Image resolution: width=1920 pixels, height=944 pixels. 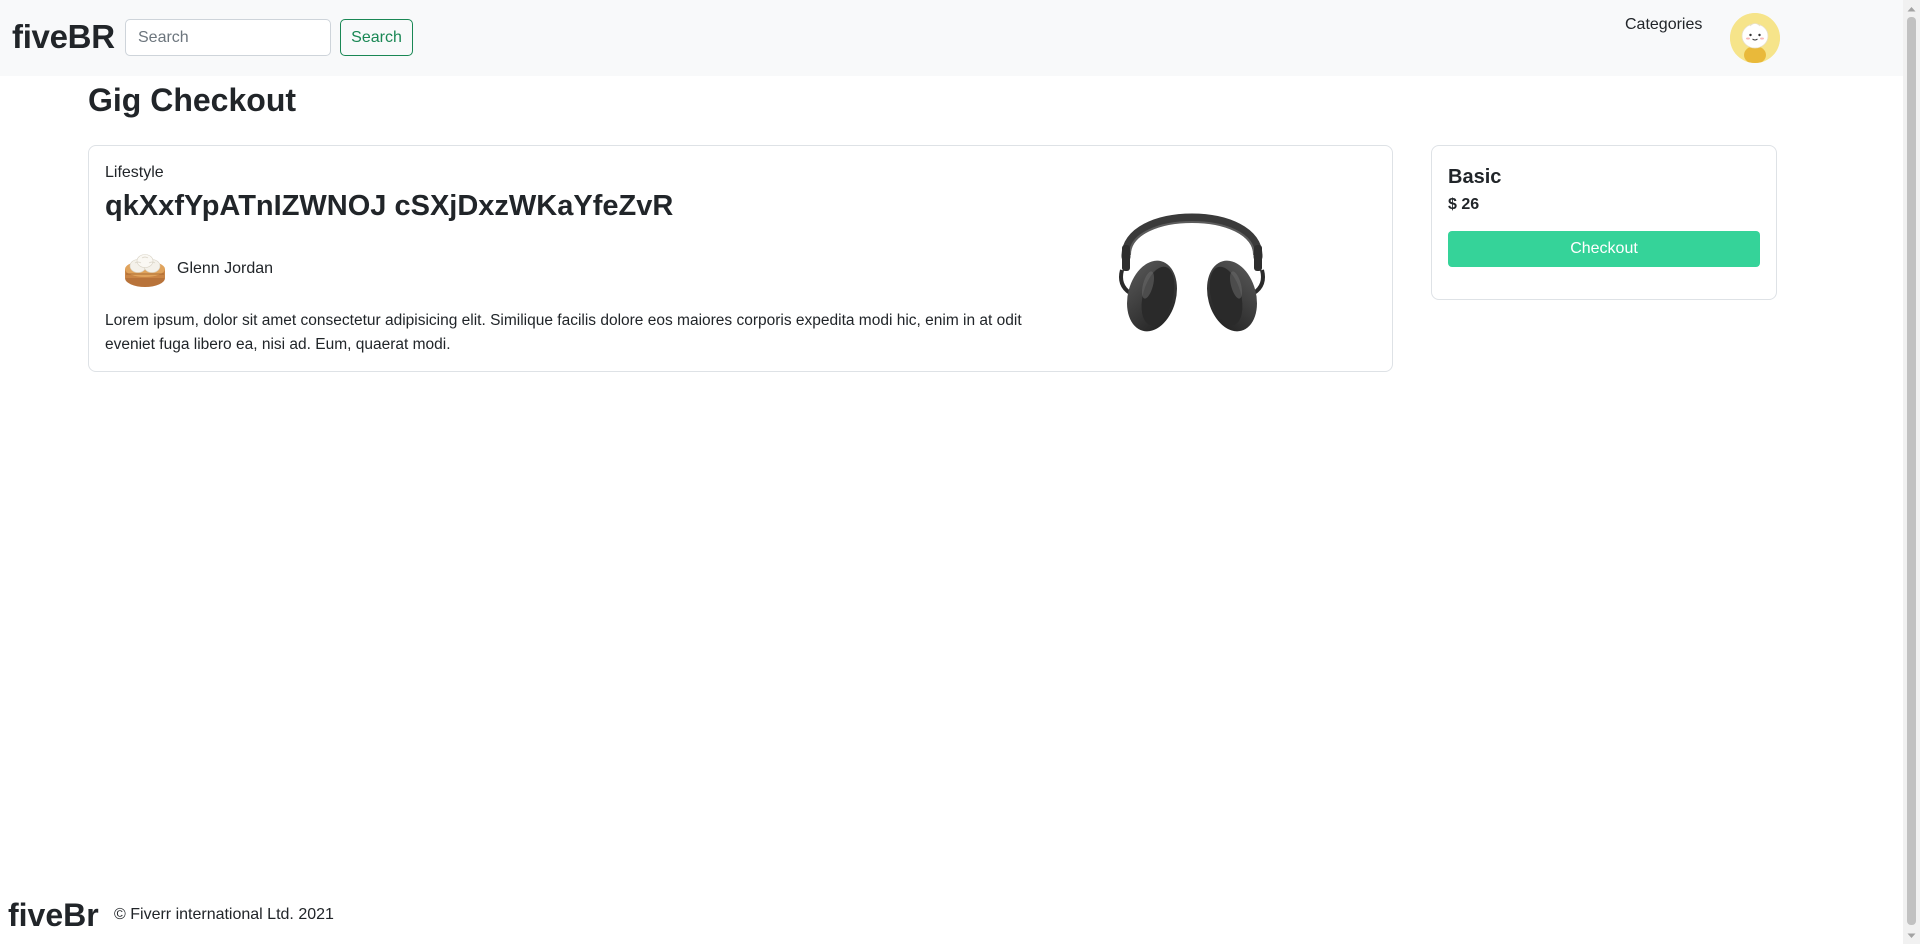 What do you see at coordinates (1911, 8) in the screenshot?
I see `scroll-up-arrow-icon` at bounding box center [1911, 8].